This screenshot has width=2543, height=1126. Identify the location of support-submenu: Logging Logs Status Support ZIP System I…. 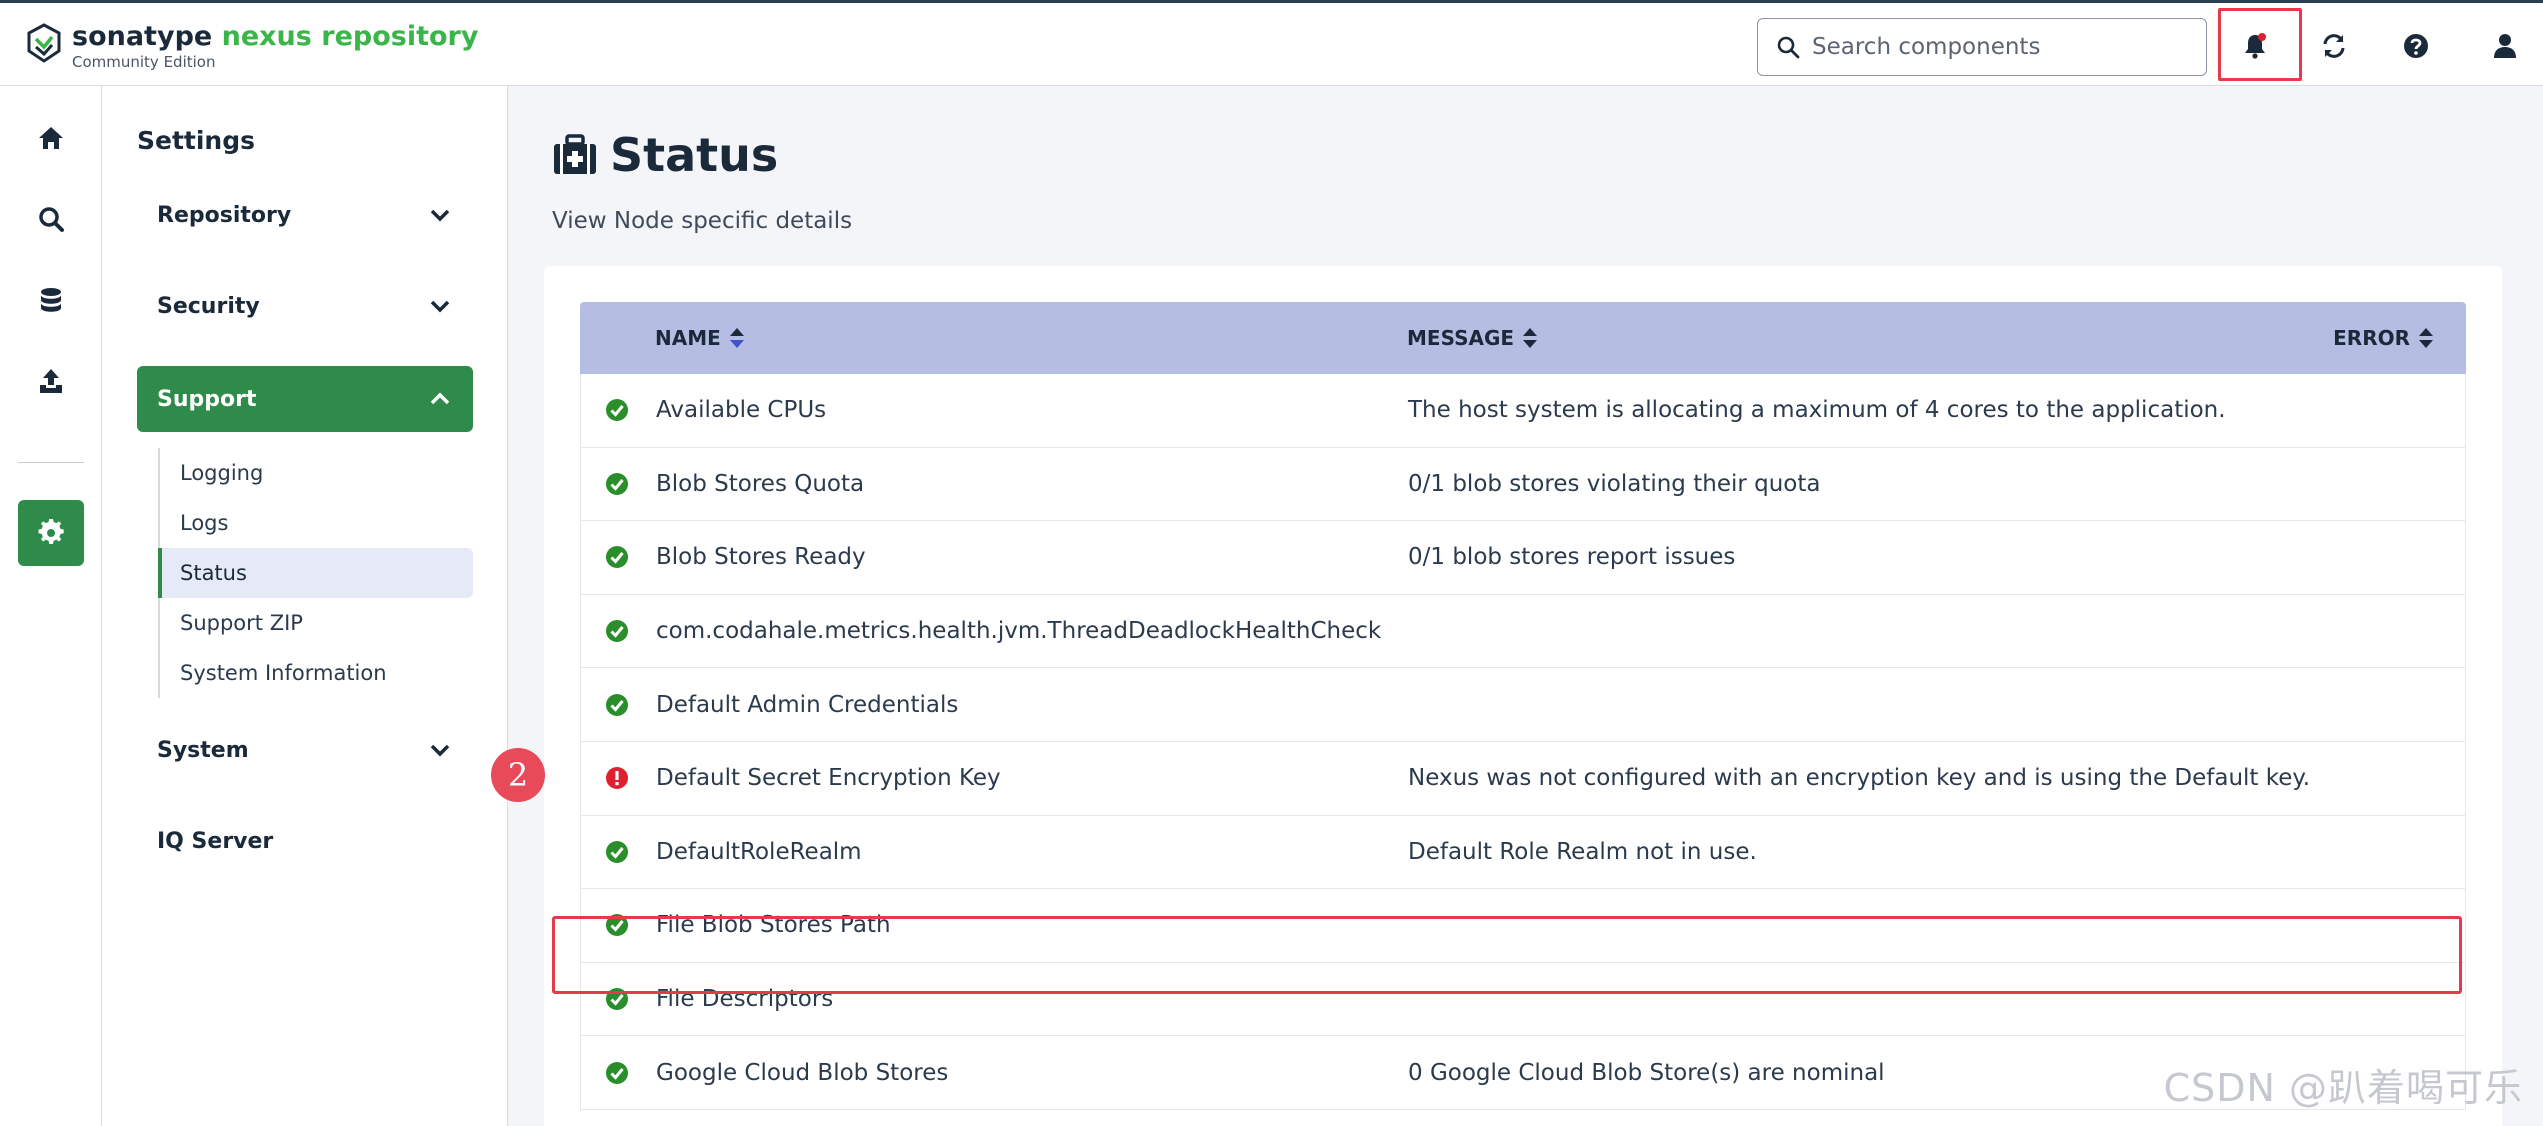
(315, 573).